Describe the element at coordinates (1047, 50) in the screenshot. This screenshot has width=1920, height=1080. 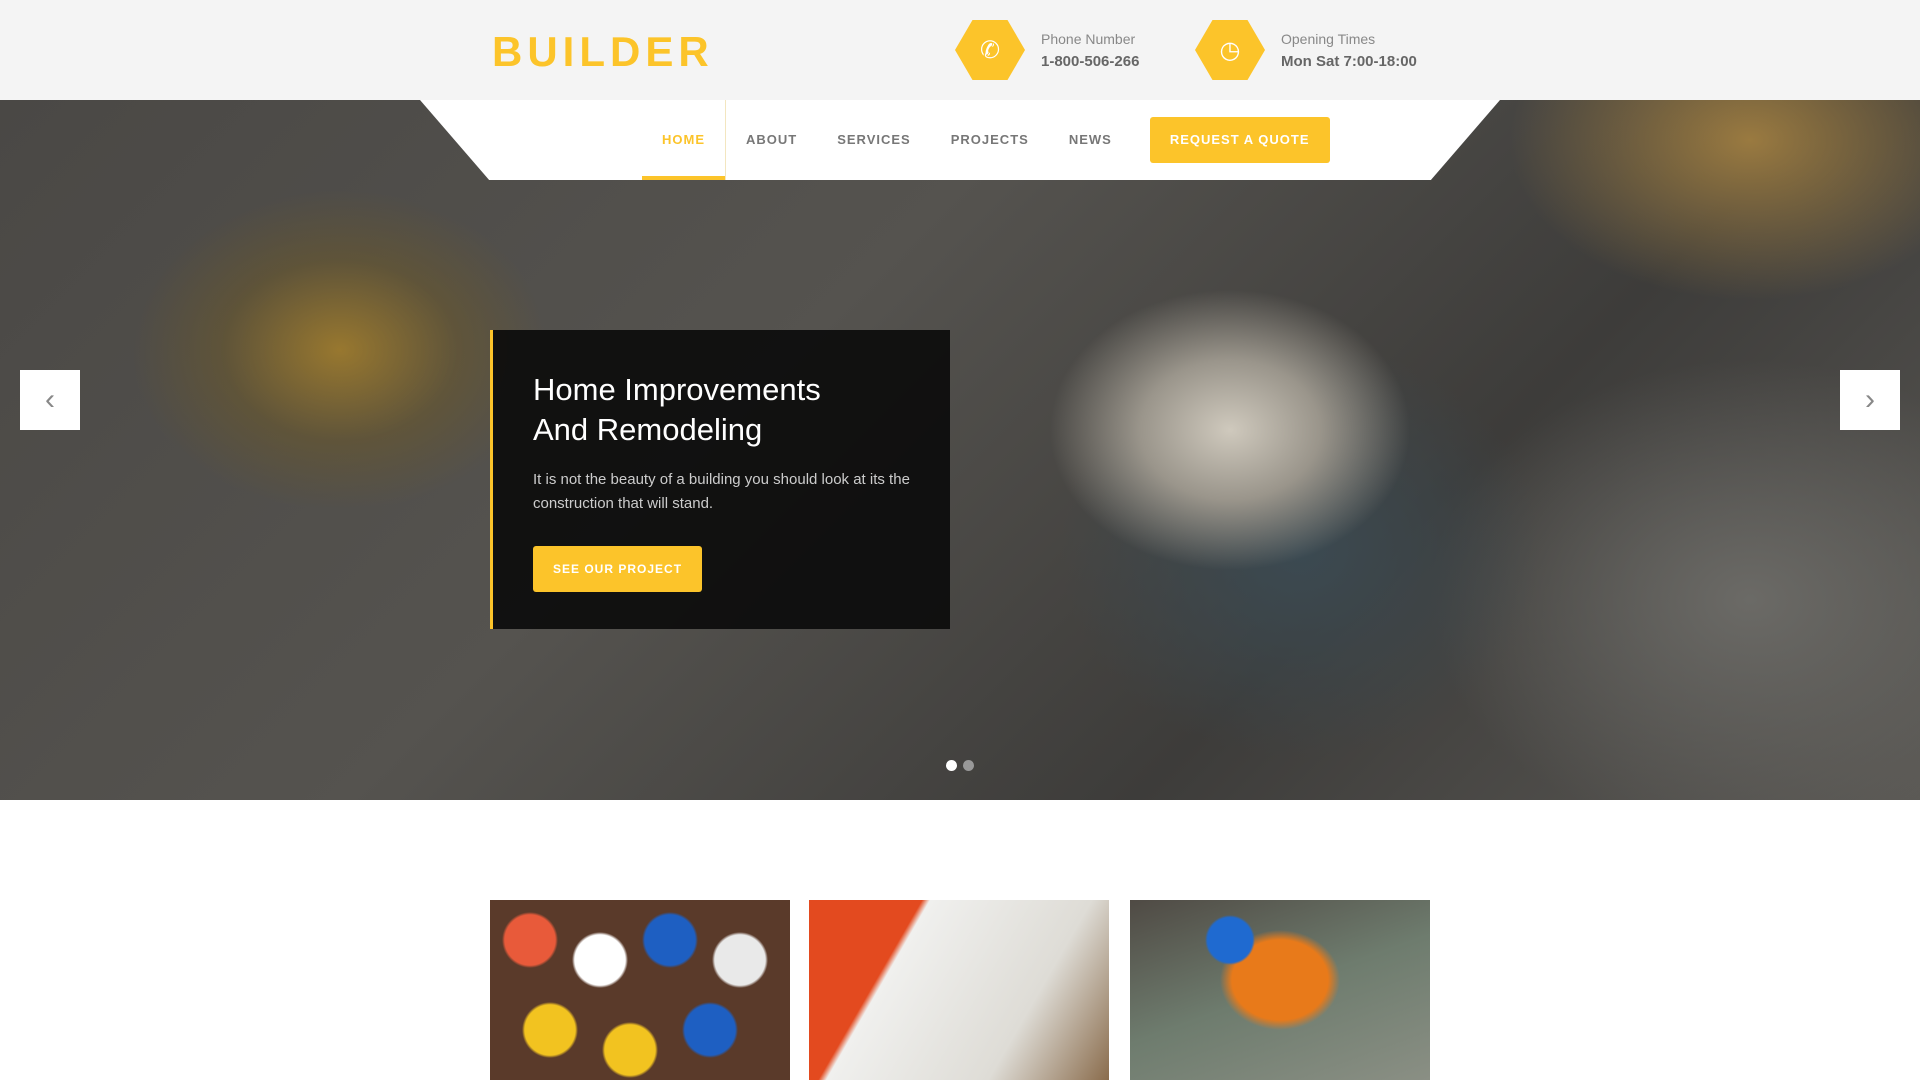
I see `phone-info: ✆ Phone Number 1-800-506-266` at that location.